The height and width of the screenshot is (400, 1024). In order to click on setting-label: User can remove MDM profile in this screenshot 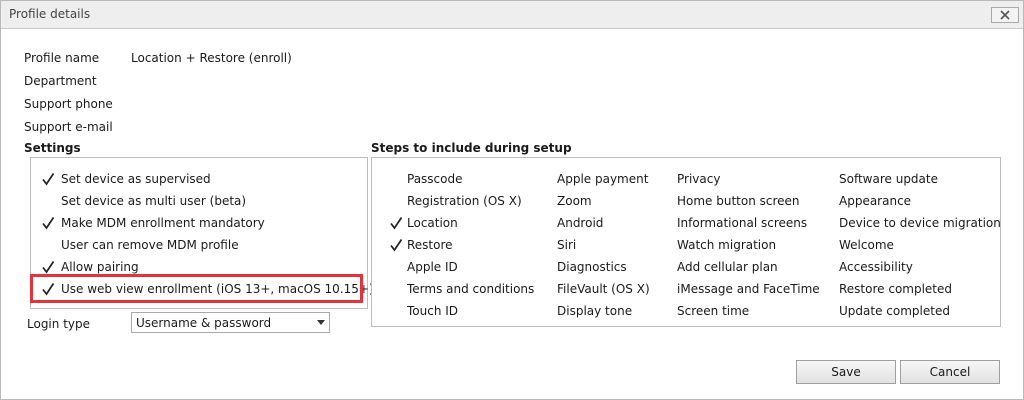, I will do `click(150, 245)`.